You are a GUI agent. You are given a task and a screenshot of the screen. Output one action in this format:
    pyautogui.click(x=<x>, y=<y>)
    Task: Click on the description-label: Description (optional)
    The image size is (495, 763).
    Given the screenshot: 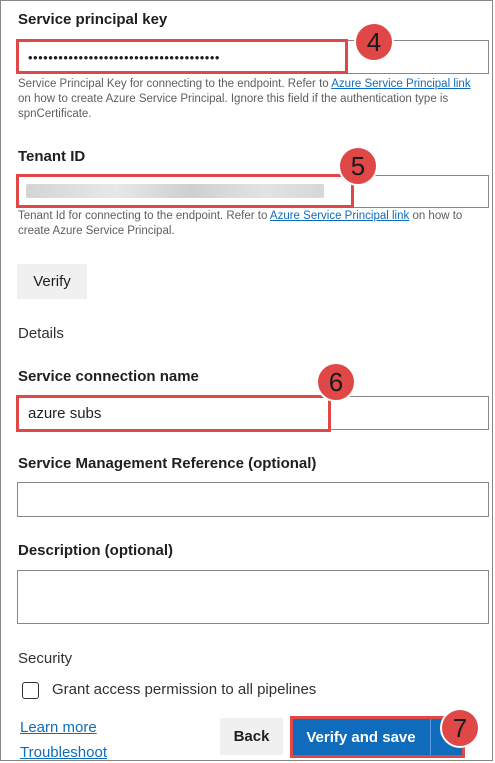 What is the action you would take?
    pyautogui.click(x=95, y=550)
    